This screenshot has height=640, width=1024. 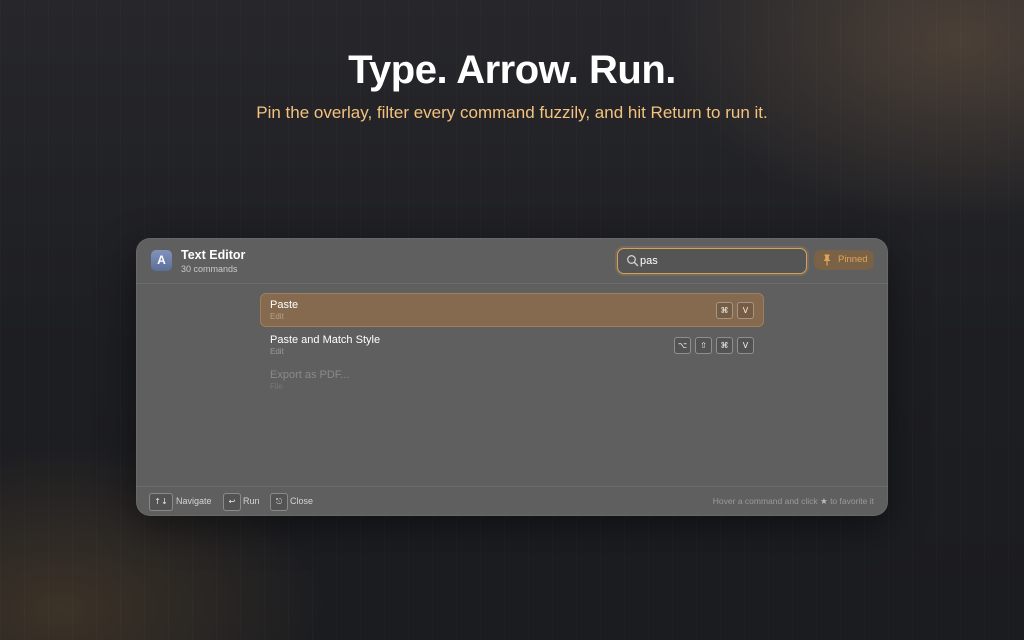 What do you see at coordinates (512, 380) in the screenshot?
I see `command-item-export-pdf: Export as PDF... File` at bounding box center [512, 380].